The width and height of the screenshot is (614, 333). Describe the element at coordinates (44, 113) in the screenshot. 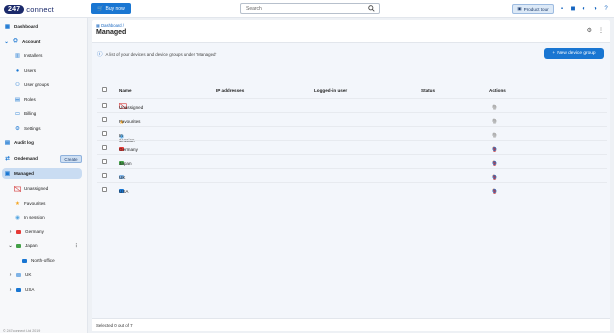

I see `sidebar-item-billing: ▭ Billing` at that location.